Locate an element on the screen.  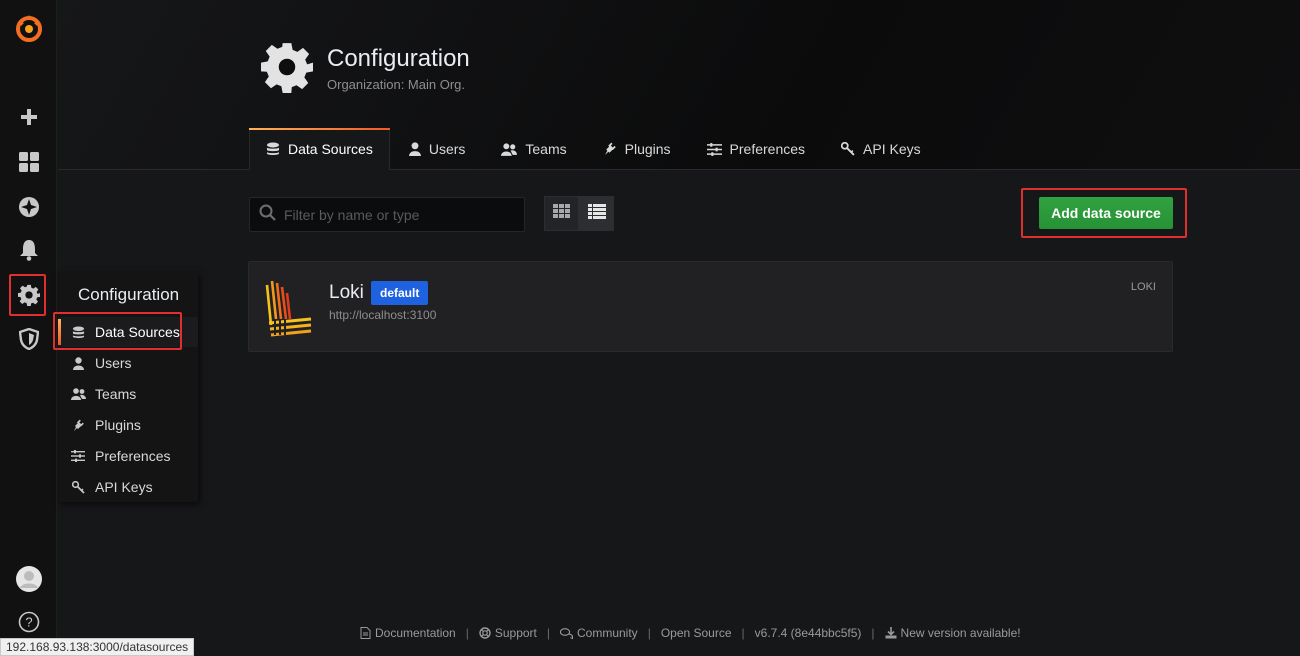
search-field is located at coordinates (387, 214).